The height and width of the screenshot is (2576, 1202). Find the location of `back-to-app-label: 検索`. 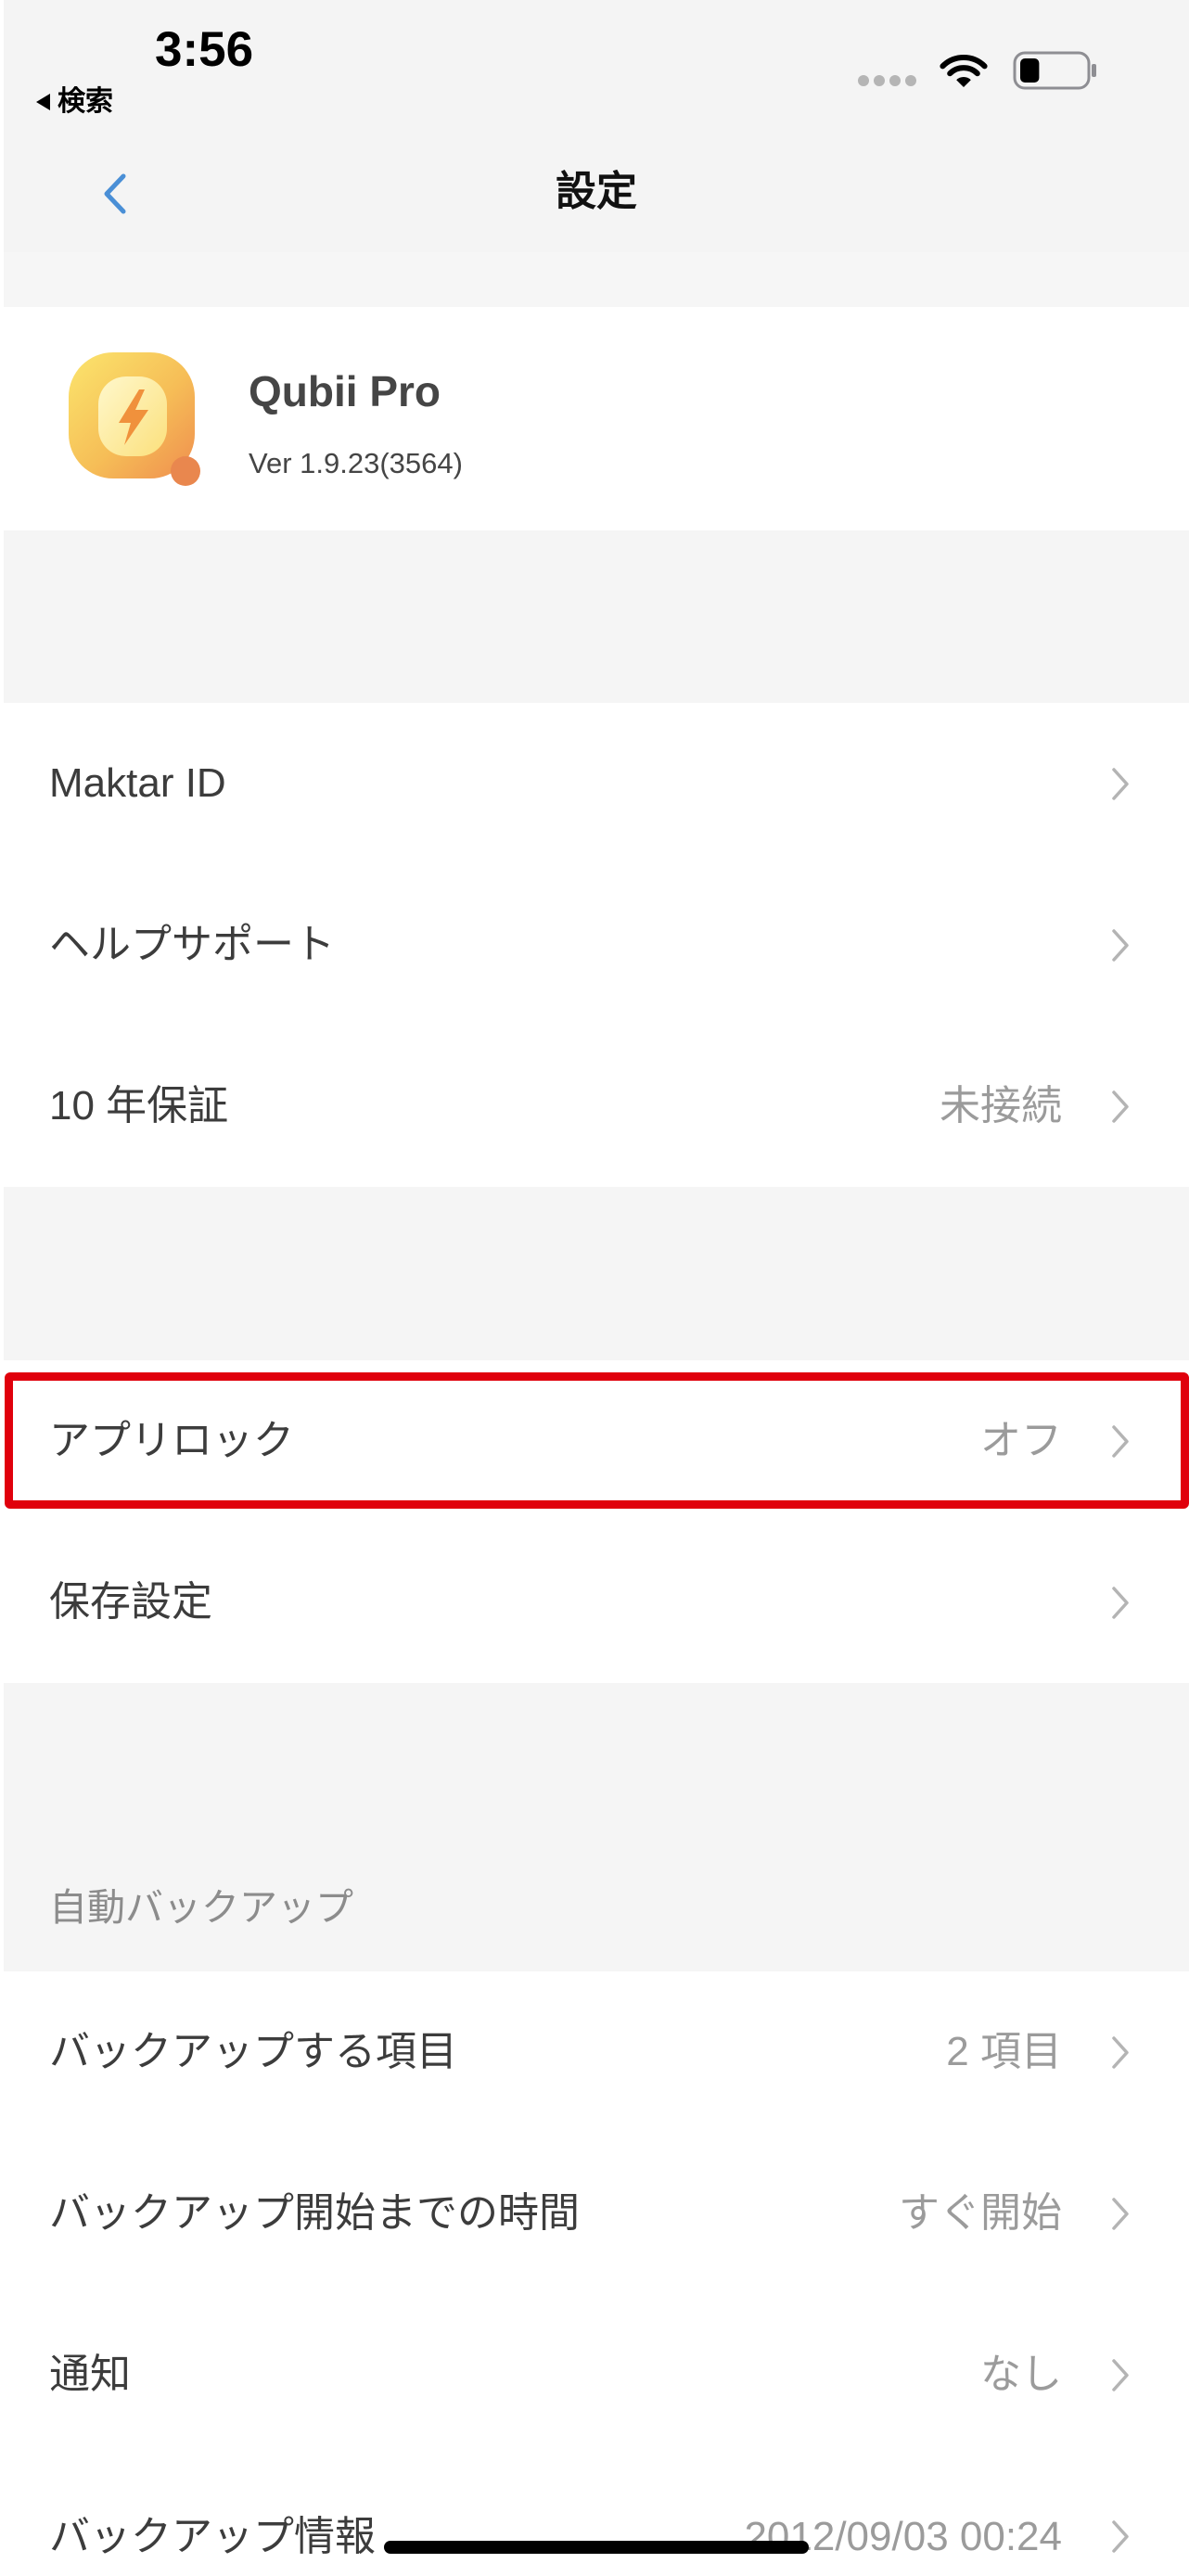

back-to-app-label: 検索 is located at coordinates (85, 102).